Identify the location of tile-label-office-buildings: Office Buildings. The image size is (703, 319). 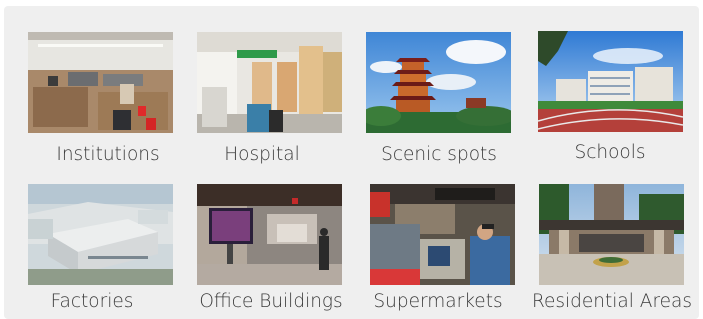
(271, 301).